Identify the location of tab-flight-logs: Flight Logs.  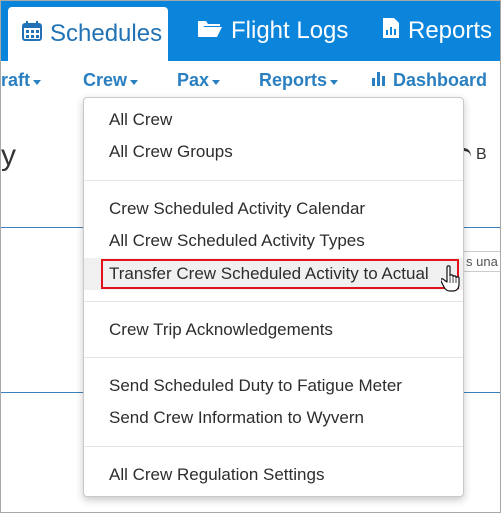
(272, 31).